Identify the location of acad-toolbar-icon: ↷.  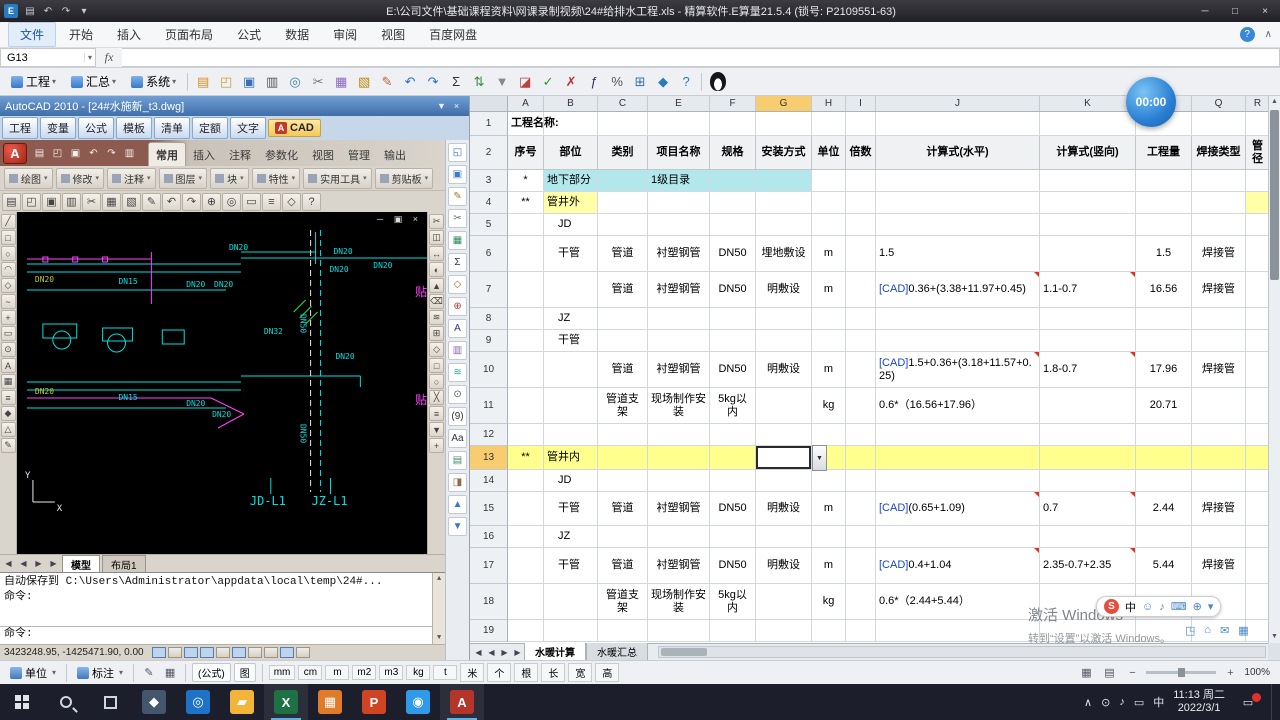
(191, 201).